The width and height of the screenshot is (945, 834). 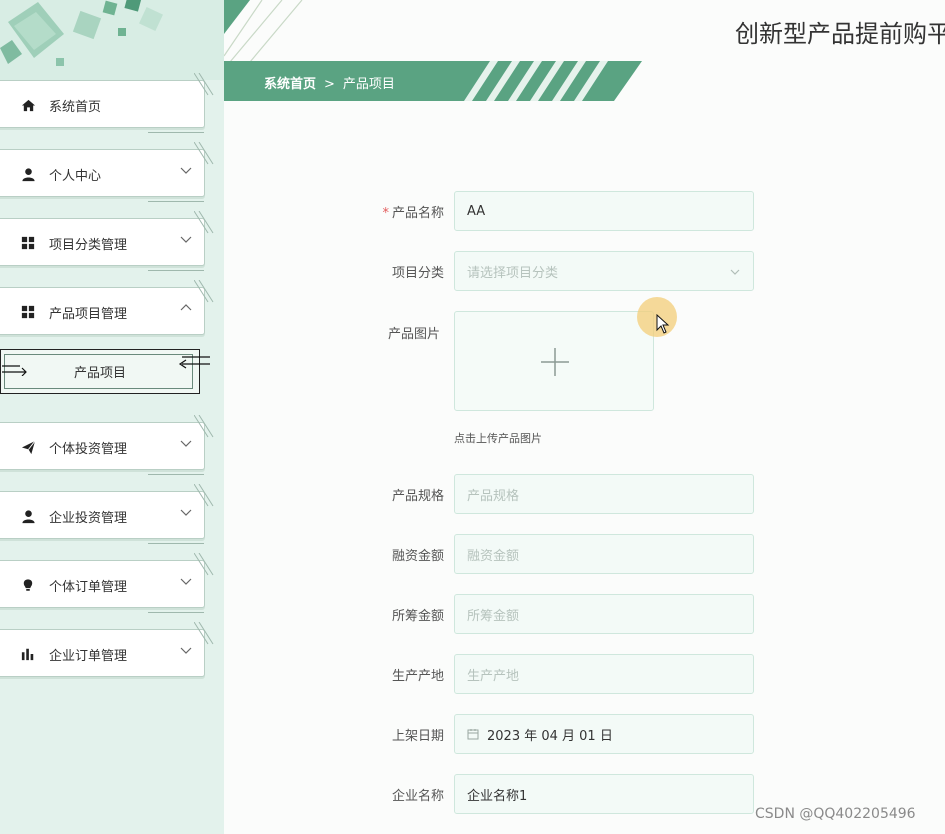 I want to click on form-row-financing: 融资金额 融资金额, so click(x=550, y=554).